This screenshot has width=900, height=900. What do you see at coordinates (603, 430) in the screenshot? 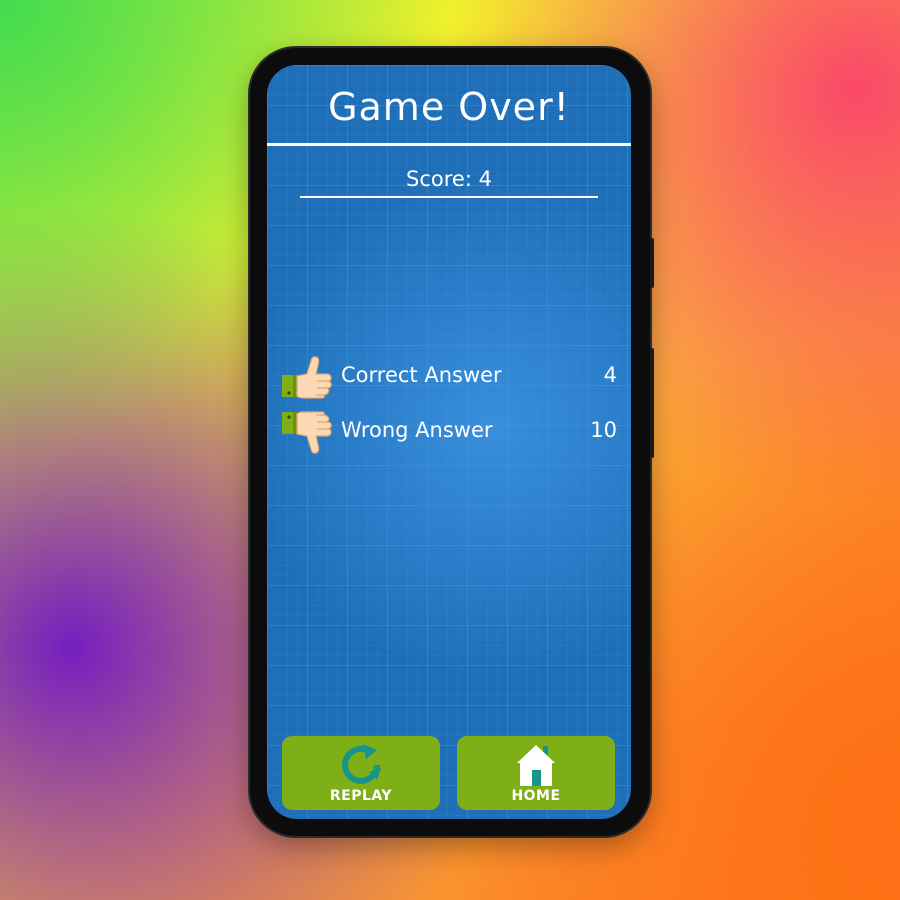
I see `wrong-answer-count: 10` at bounding box center [603, 430].